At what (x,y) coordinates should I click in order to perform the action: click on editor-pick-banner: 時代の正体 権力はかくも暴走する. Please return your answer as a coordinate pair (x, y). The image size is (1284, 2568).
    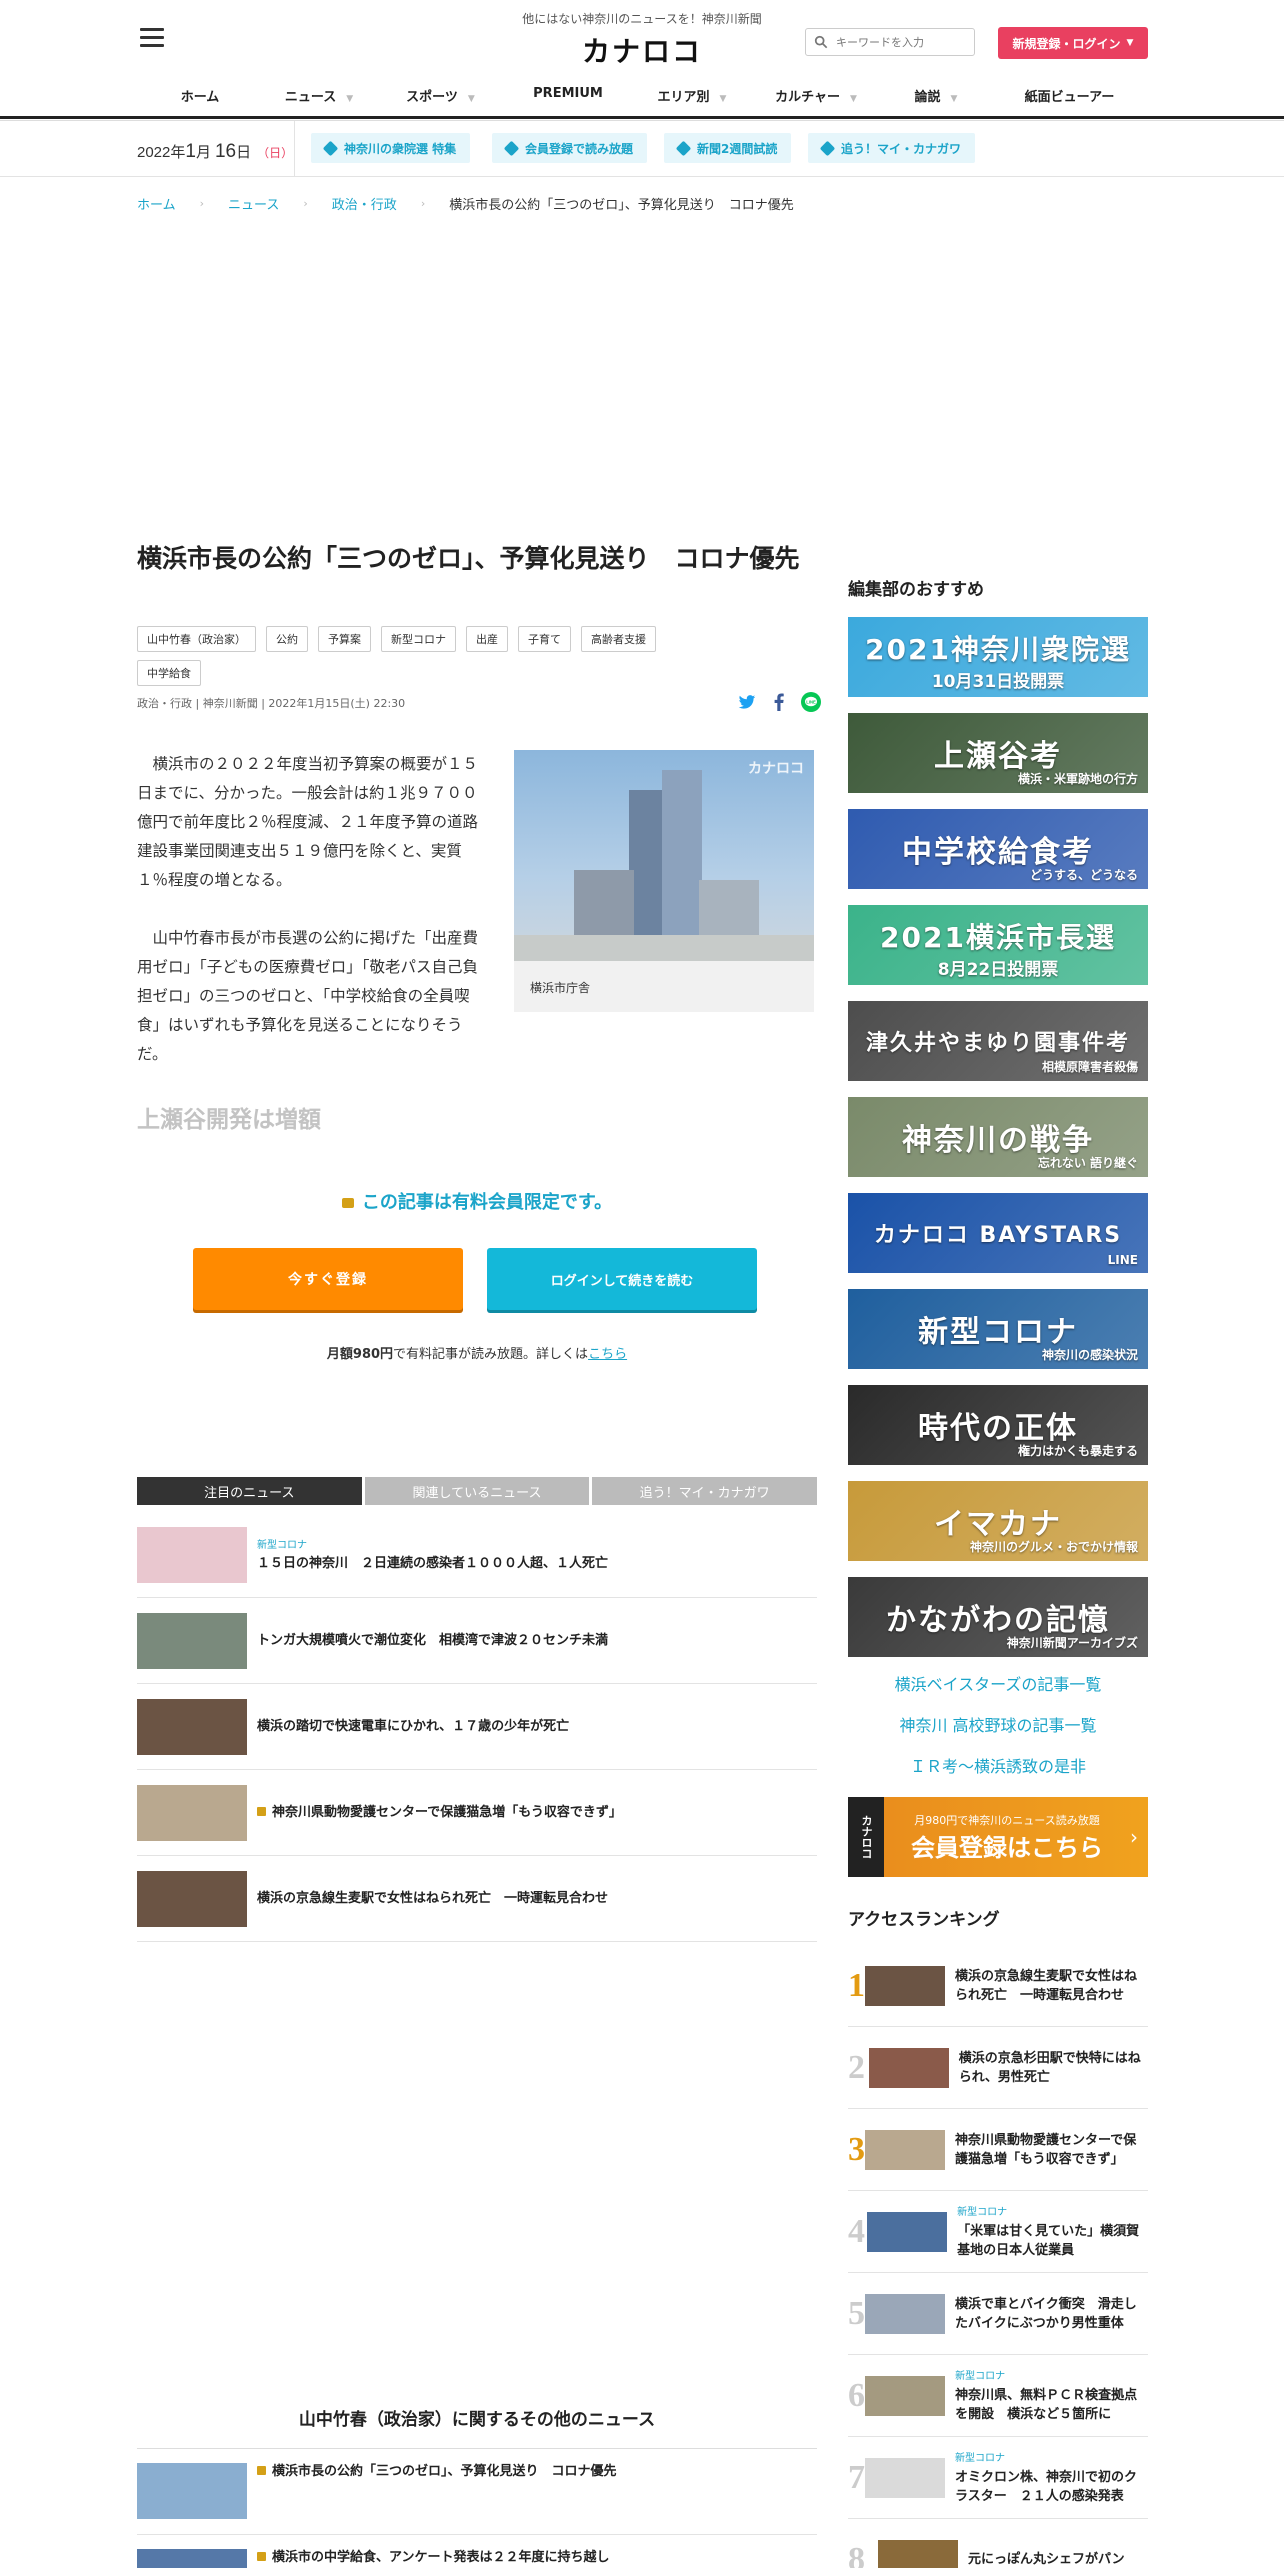
    Looking at the image, I should click on (998, 1425).